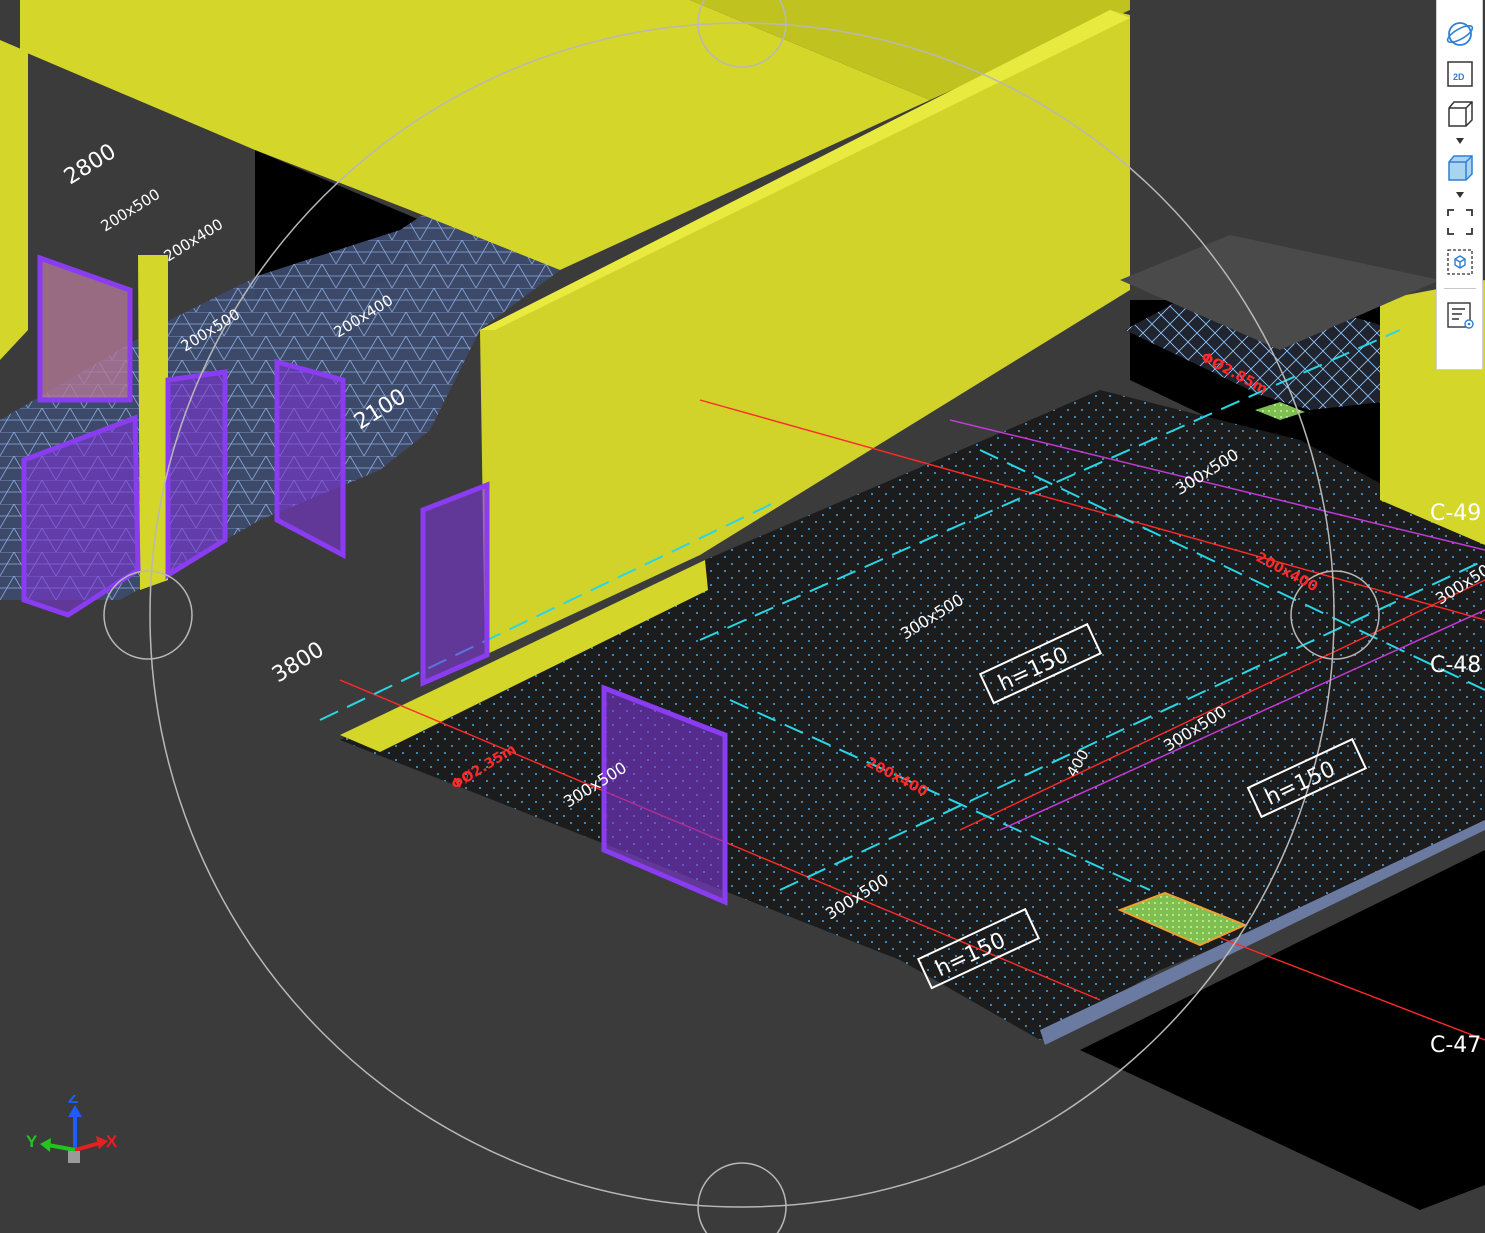 This screenshot has height=1233, width=1485. What do you see at coordinates (32, 1141) in the screenshot?
I see `axis-label-y: Y` at bounding box center [32, 1141].